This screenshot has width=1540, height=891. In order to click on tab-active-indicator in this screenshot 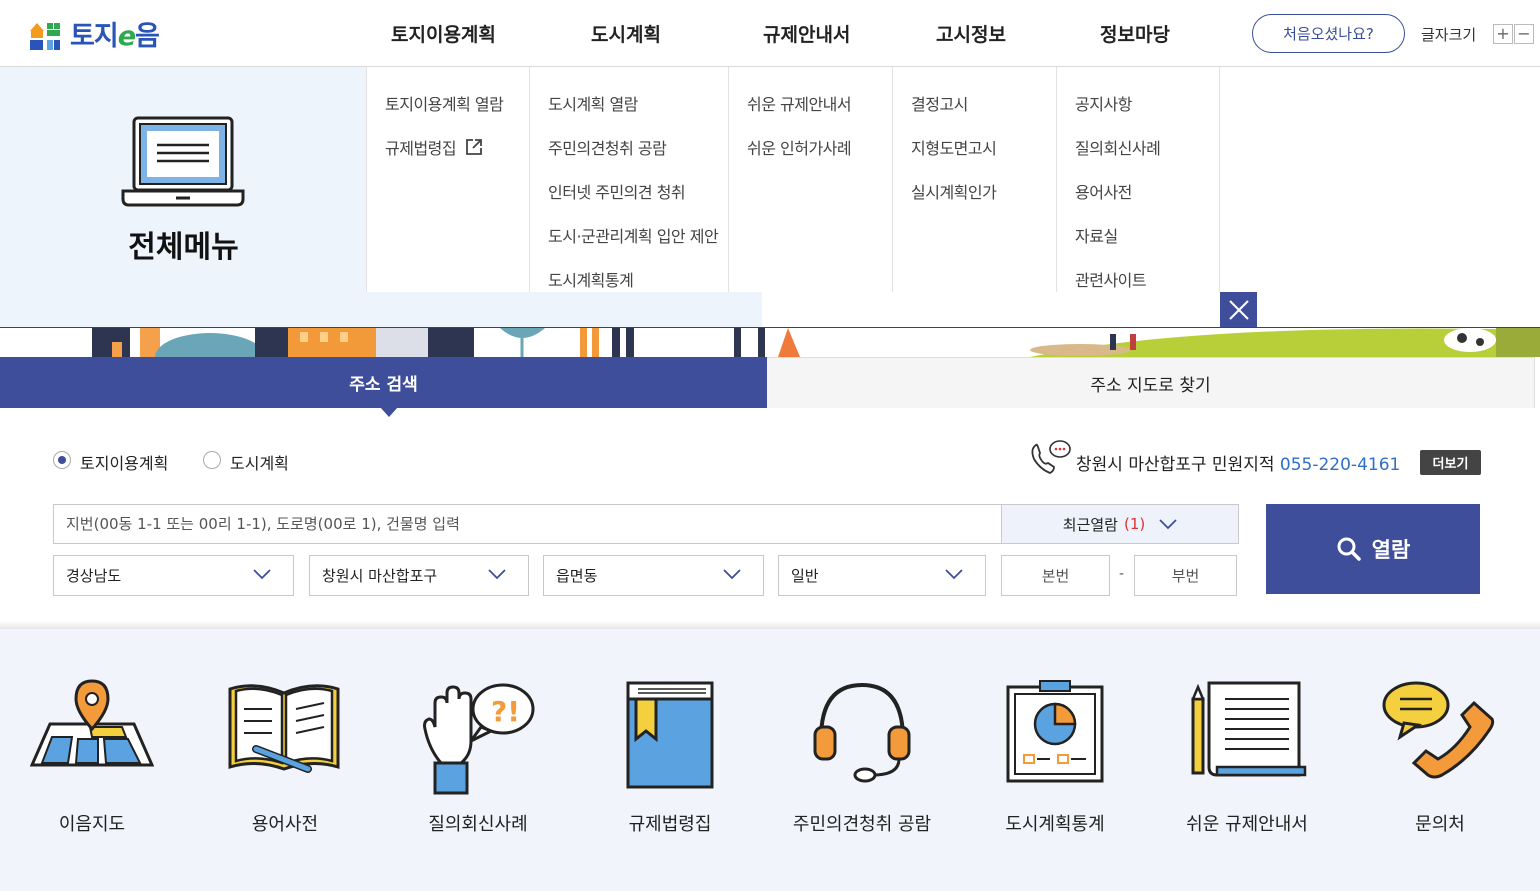, I will do `click(389, 412)`.